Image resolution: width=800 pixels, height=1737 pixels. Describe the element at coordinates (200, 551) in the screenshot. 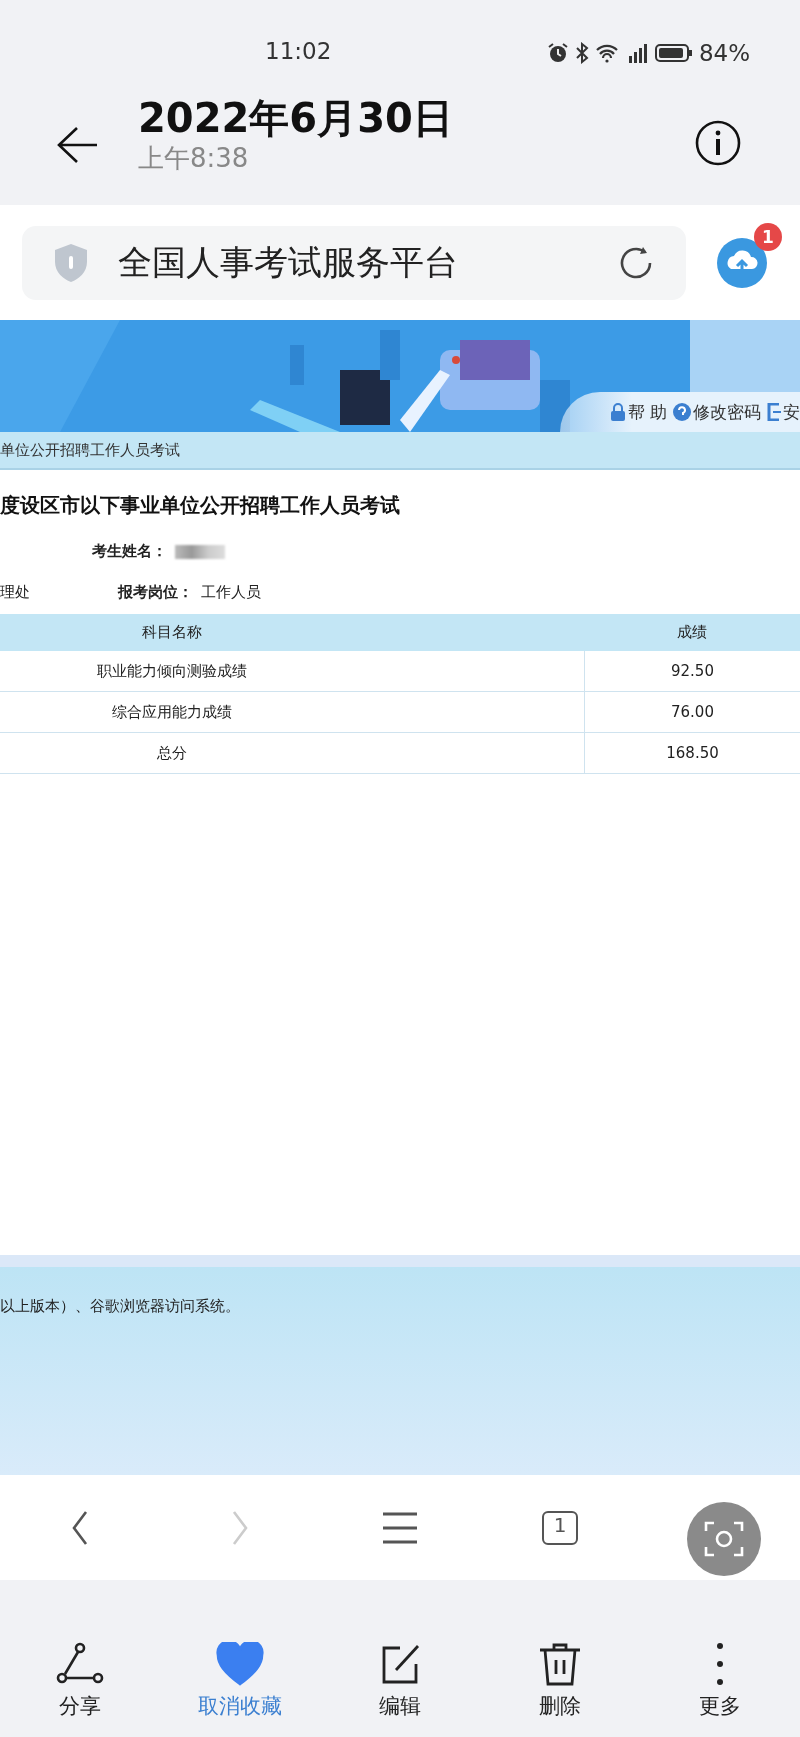

I see `blurred-name` at that location.